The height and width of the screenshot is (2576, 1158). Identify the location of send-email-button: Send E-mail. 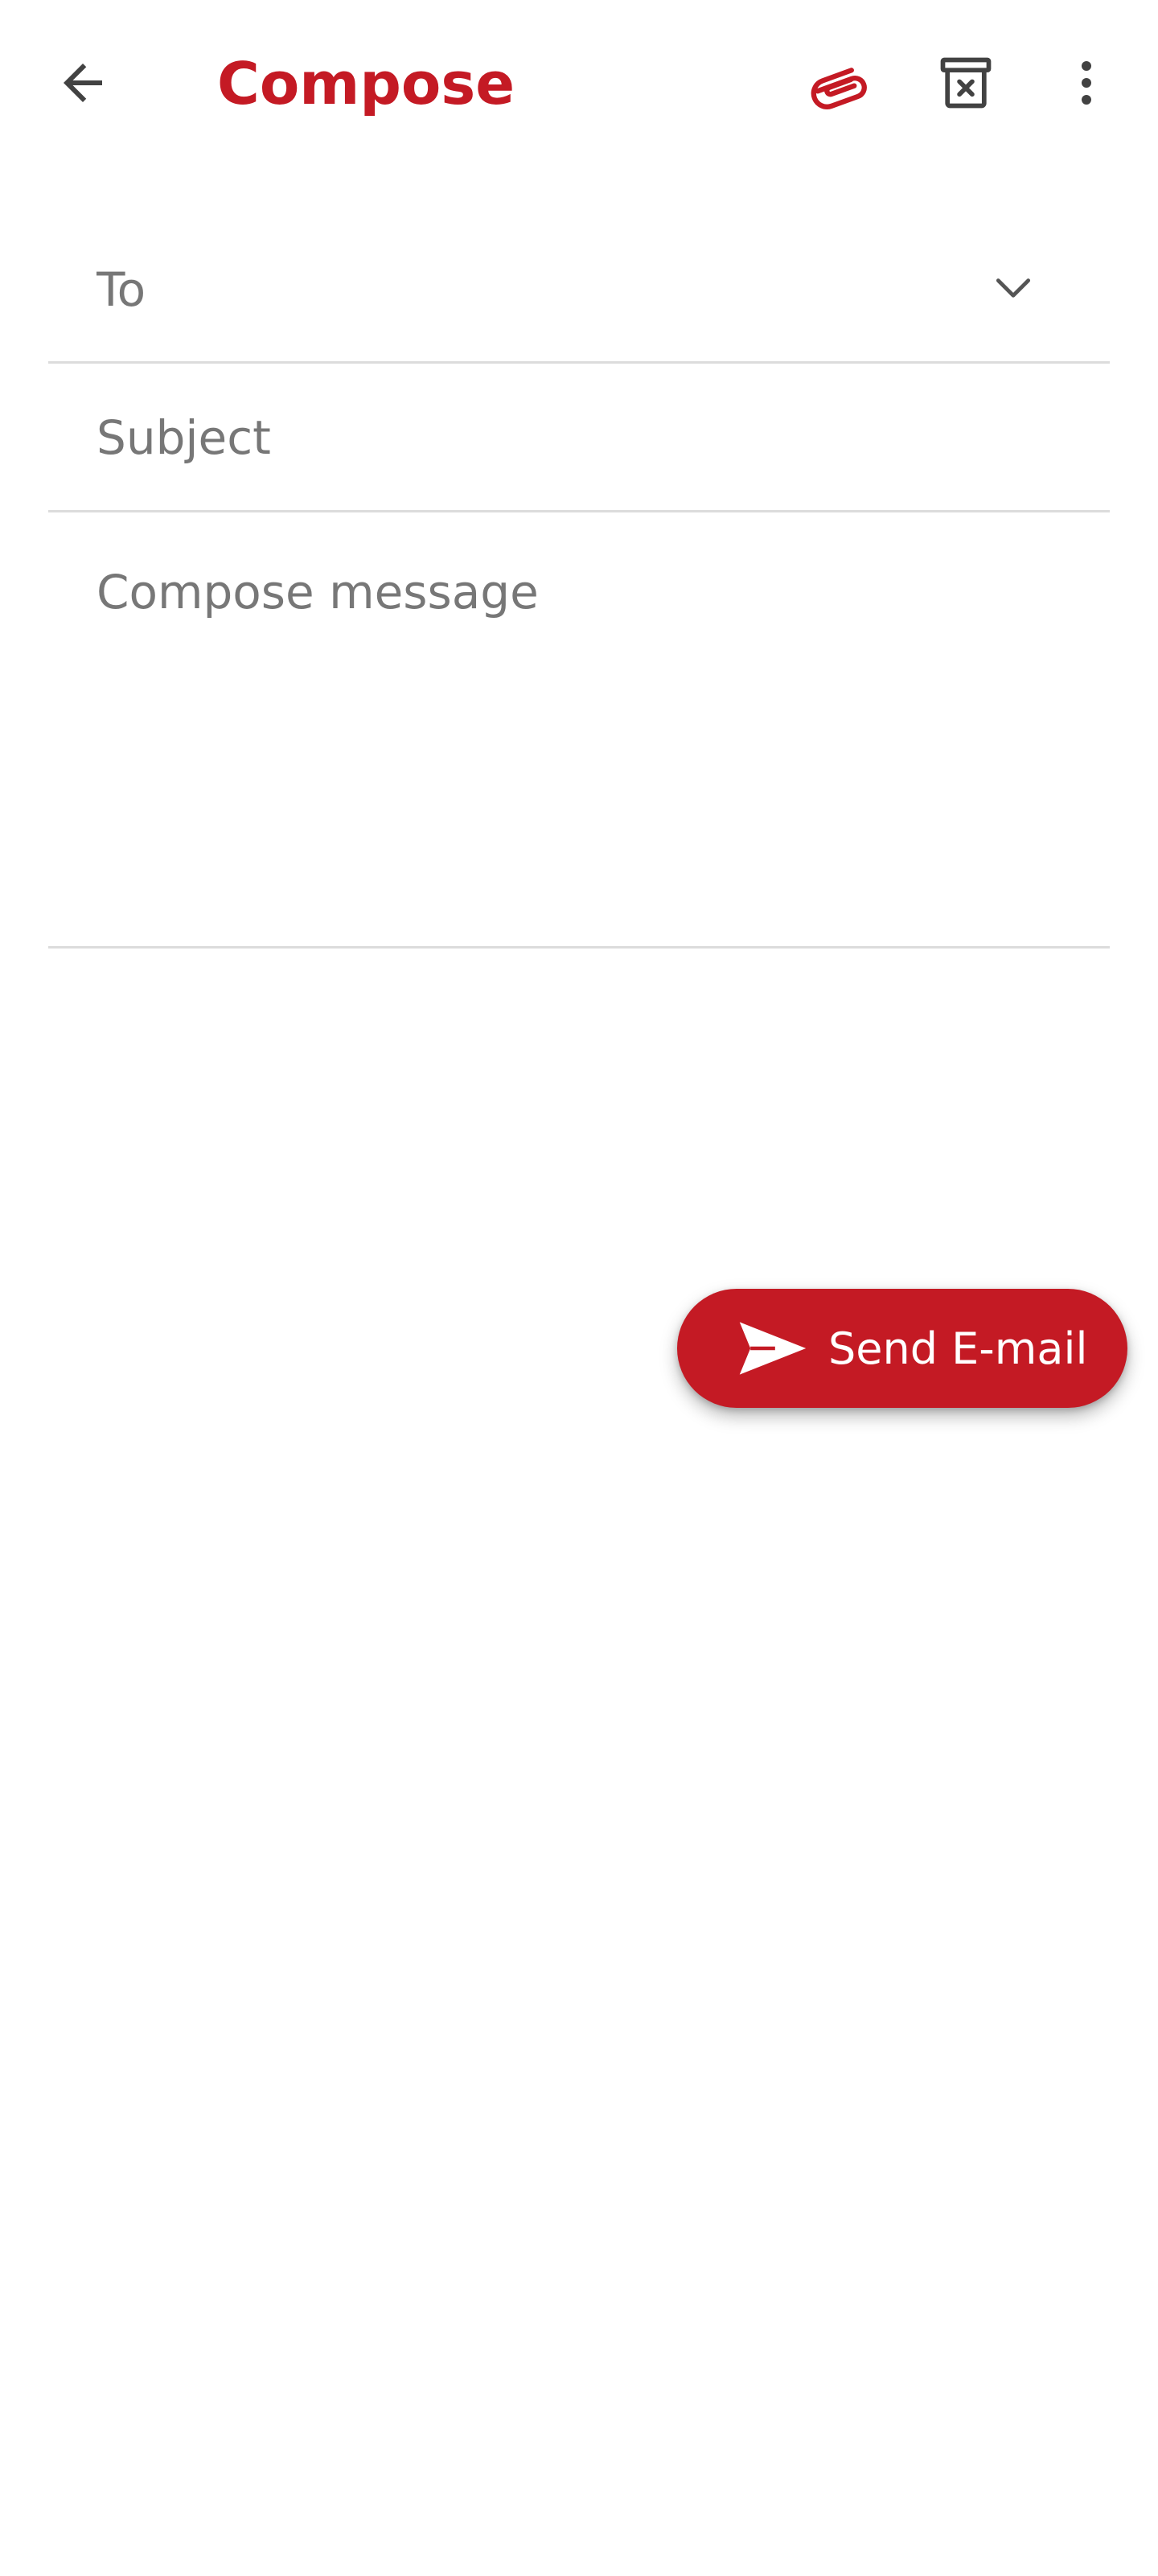
(902, 1348).